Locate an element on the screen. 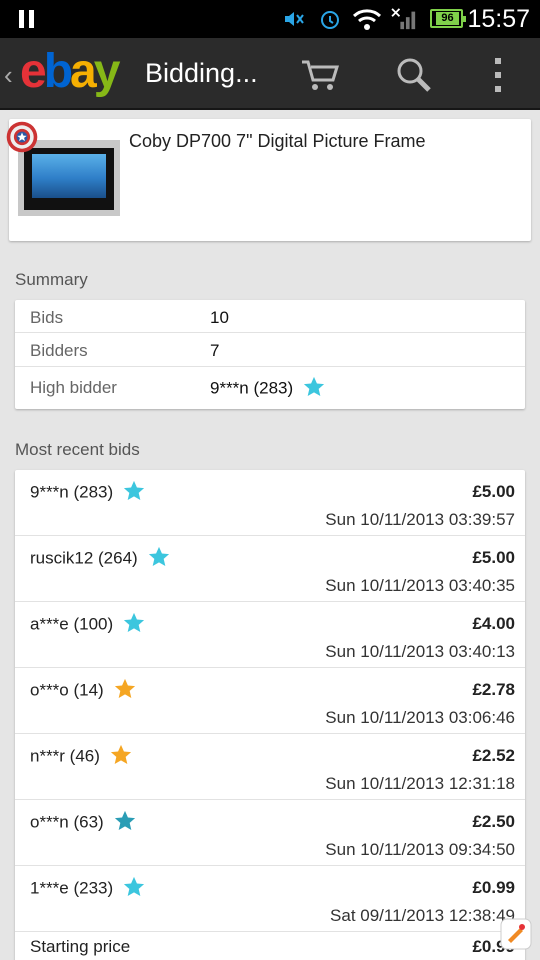 The width and height of the screenshot is (540, 960). battery-icon: 96 is located at coordinates (448, 18).